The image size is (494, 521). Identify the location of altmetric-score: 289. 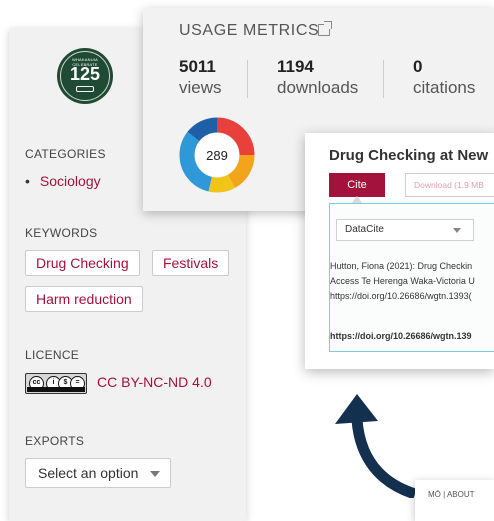
(217, 155).